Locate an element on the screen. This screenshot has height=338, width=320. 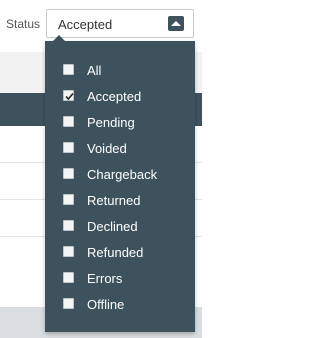
status-select-value: Accepted is located at coordinates (85, 24).